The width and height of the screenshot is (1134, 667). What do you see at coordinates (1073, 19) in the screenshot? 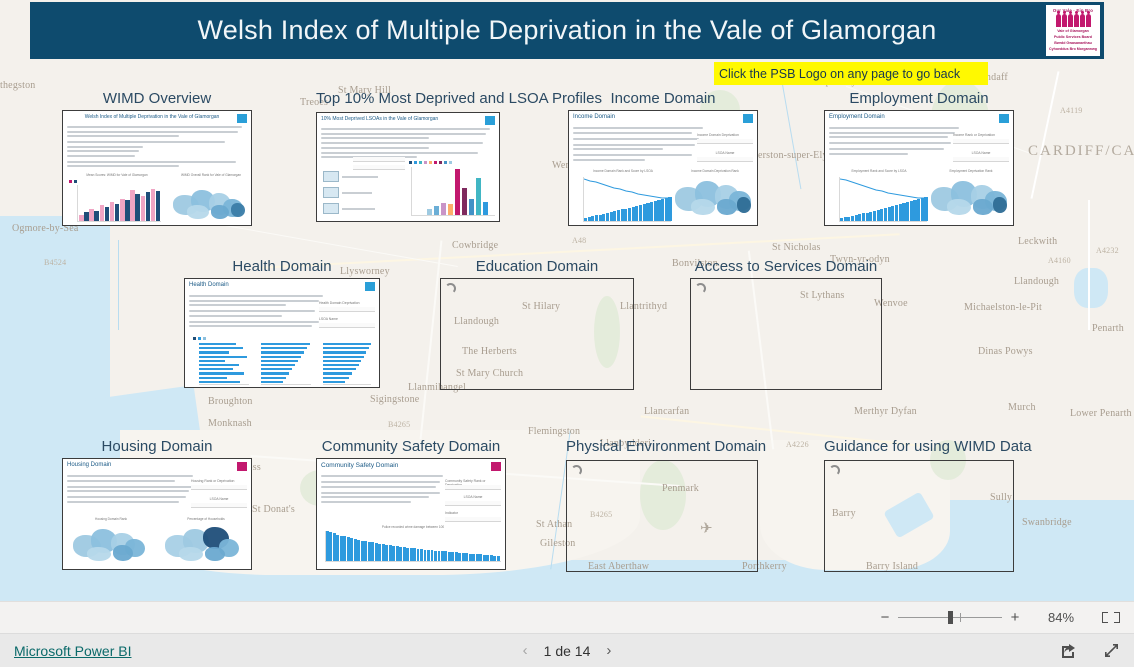
I see `psb-logo-figures` at bounding box center [1073, 19].